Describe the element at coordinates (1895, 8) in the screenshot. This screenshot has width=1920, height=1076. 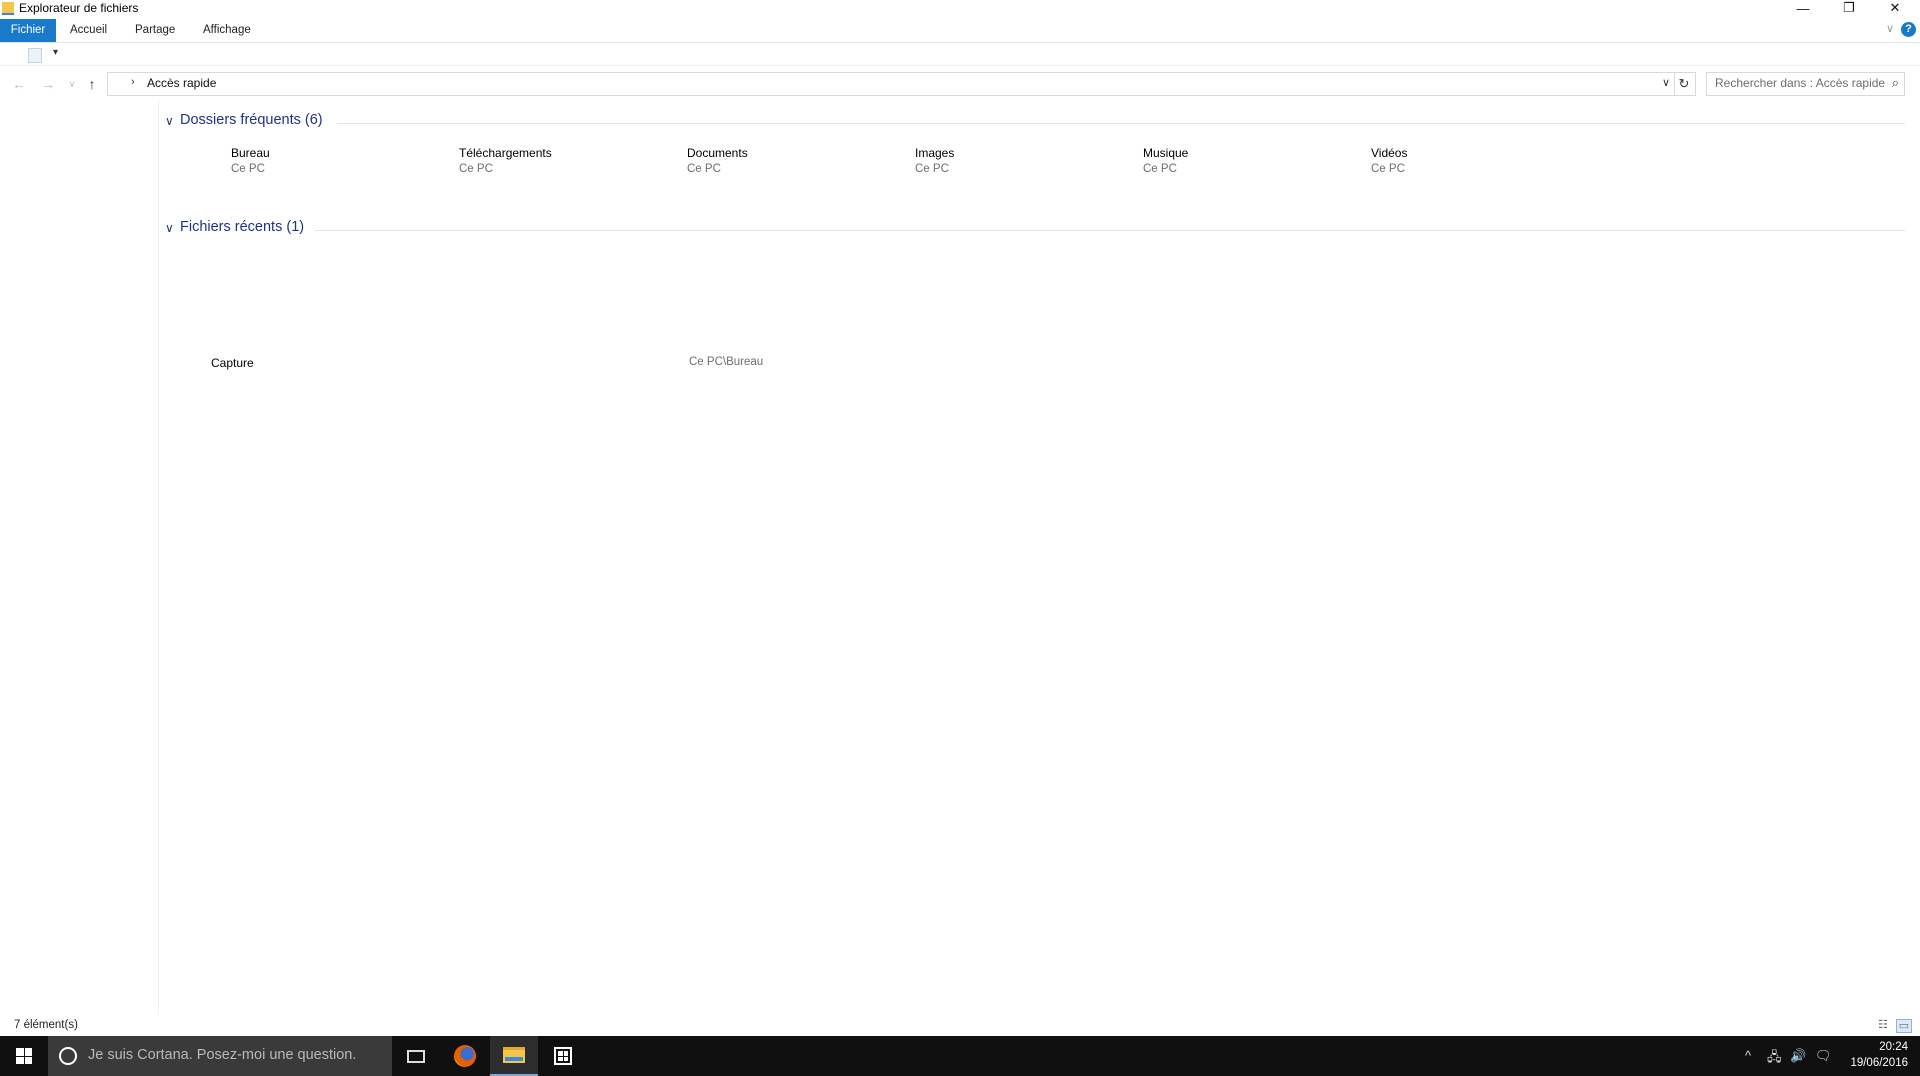
I see `close-button: ✕` at that location.